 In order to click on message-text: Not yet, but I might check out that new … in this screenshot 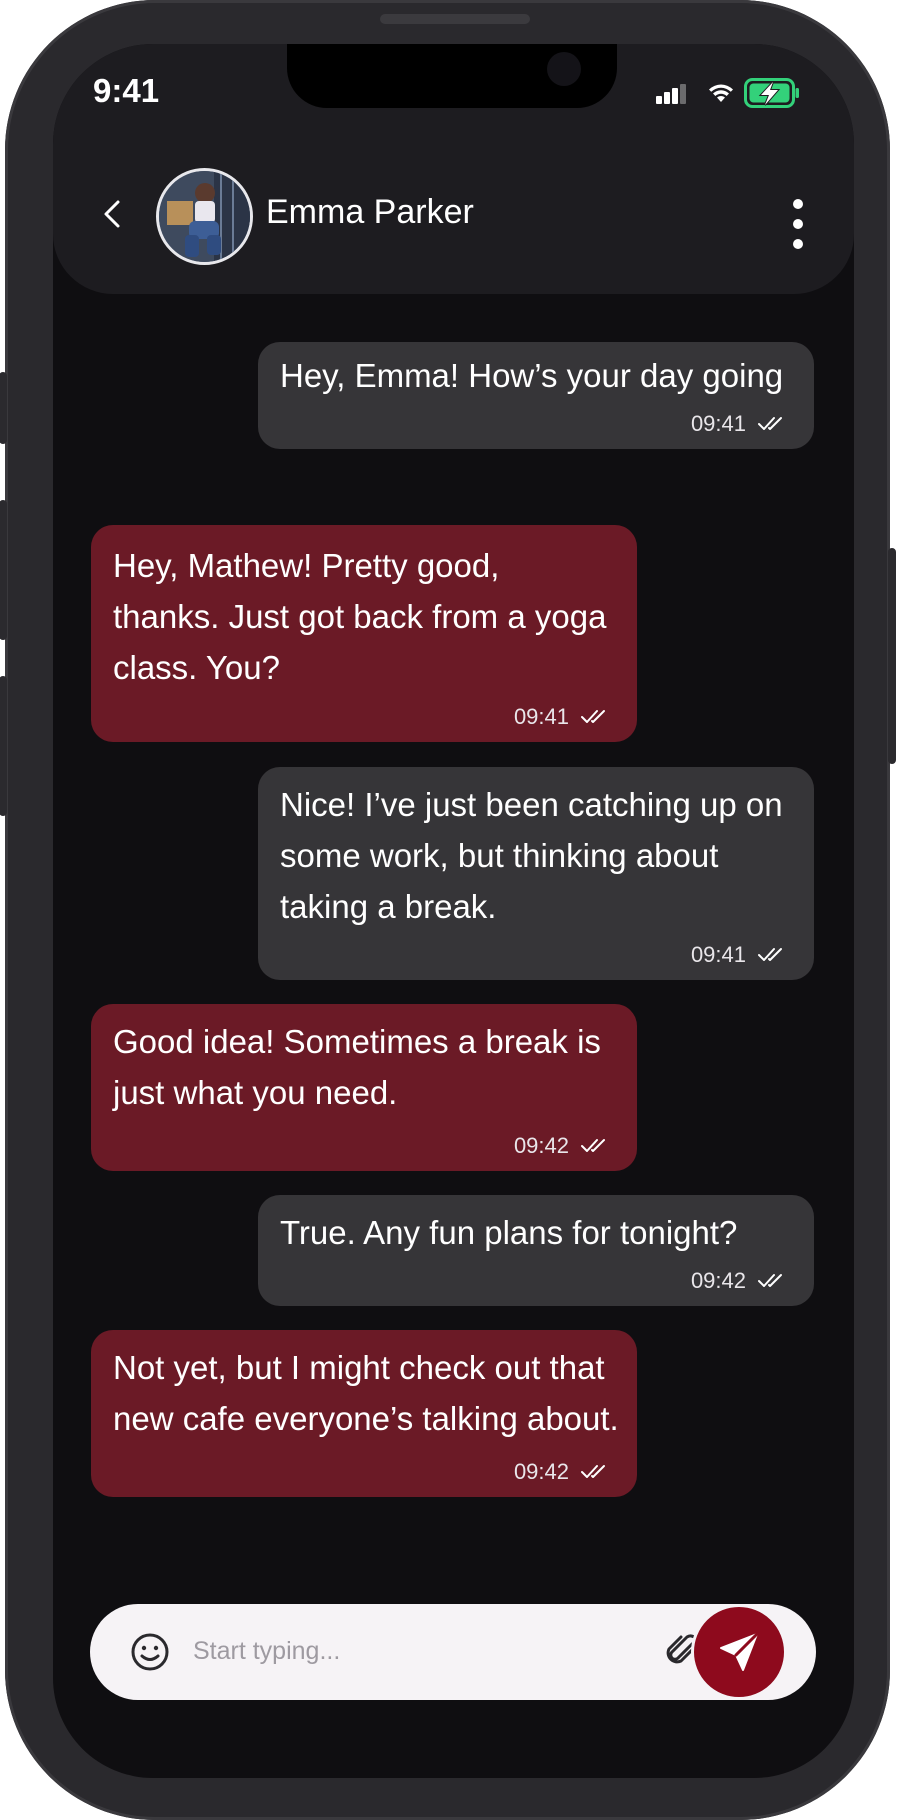, I will do `click(366, 1393)`.